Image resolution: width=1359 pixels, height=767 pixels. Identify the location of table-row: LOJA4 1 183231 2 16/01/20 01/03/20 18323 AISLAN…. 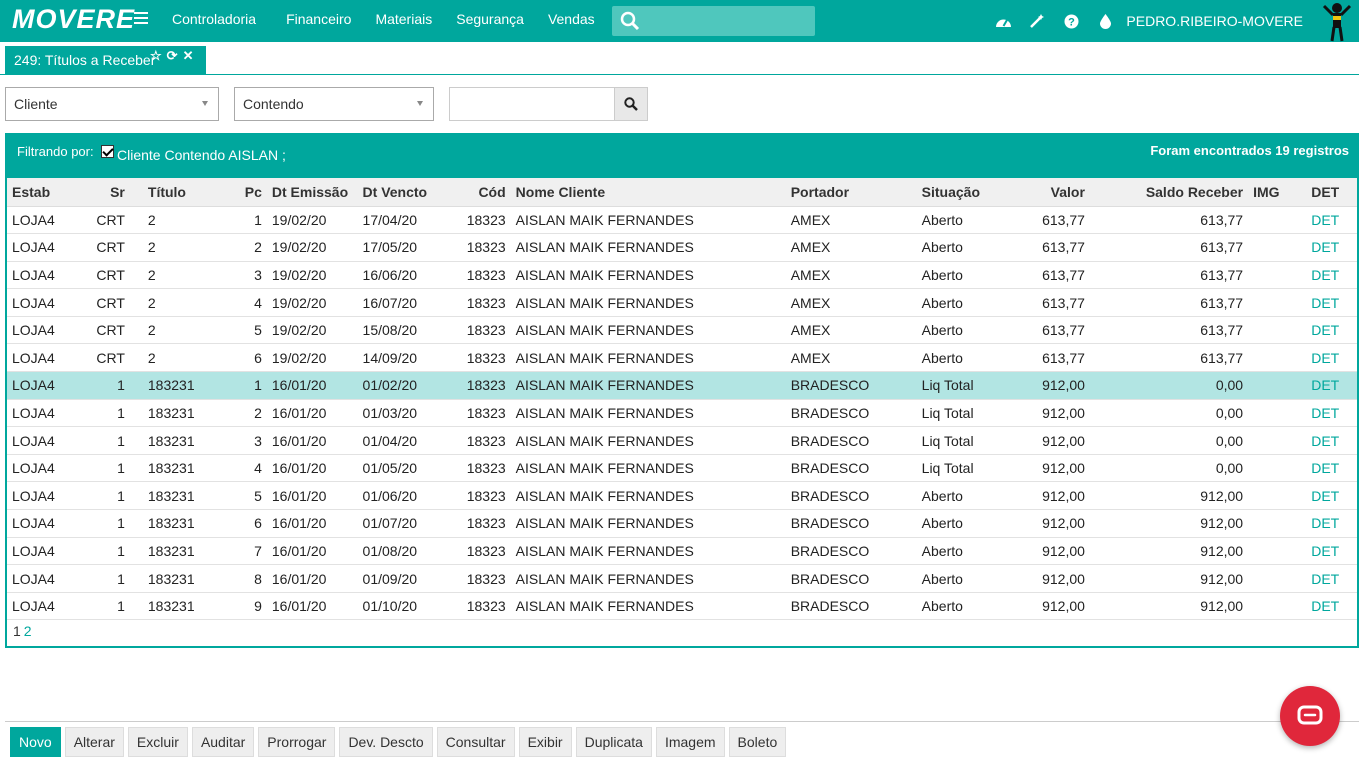
(682, 413).